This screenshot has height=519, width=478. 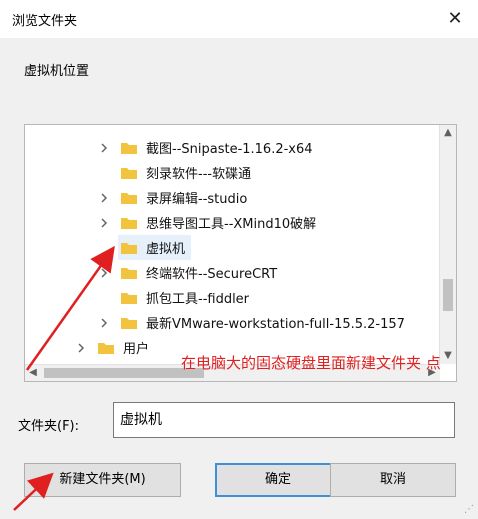 I want to click on vertical-scrollbar: ▲ ▼, so click(x=447, y=244).